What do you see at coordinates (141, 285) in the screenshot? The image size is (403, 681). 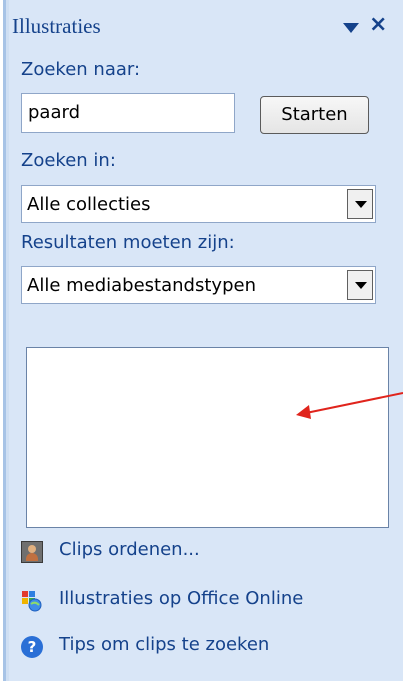 I see `results-type-value: Alle mediabestandstypen` at bounding box center [141, 285].